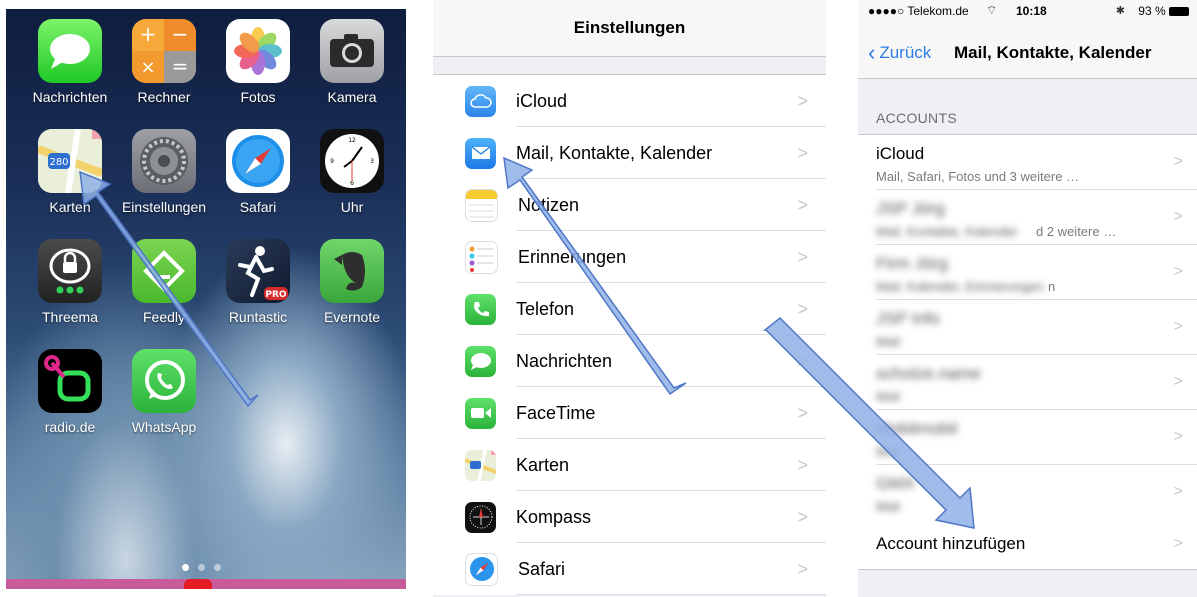  Describe the element at coordinates (564, 360) in the screenshot. I see `settings-item-label: Nachrichten` at that location.